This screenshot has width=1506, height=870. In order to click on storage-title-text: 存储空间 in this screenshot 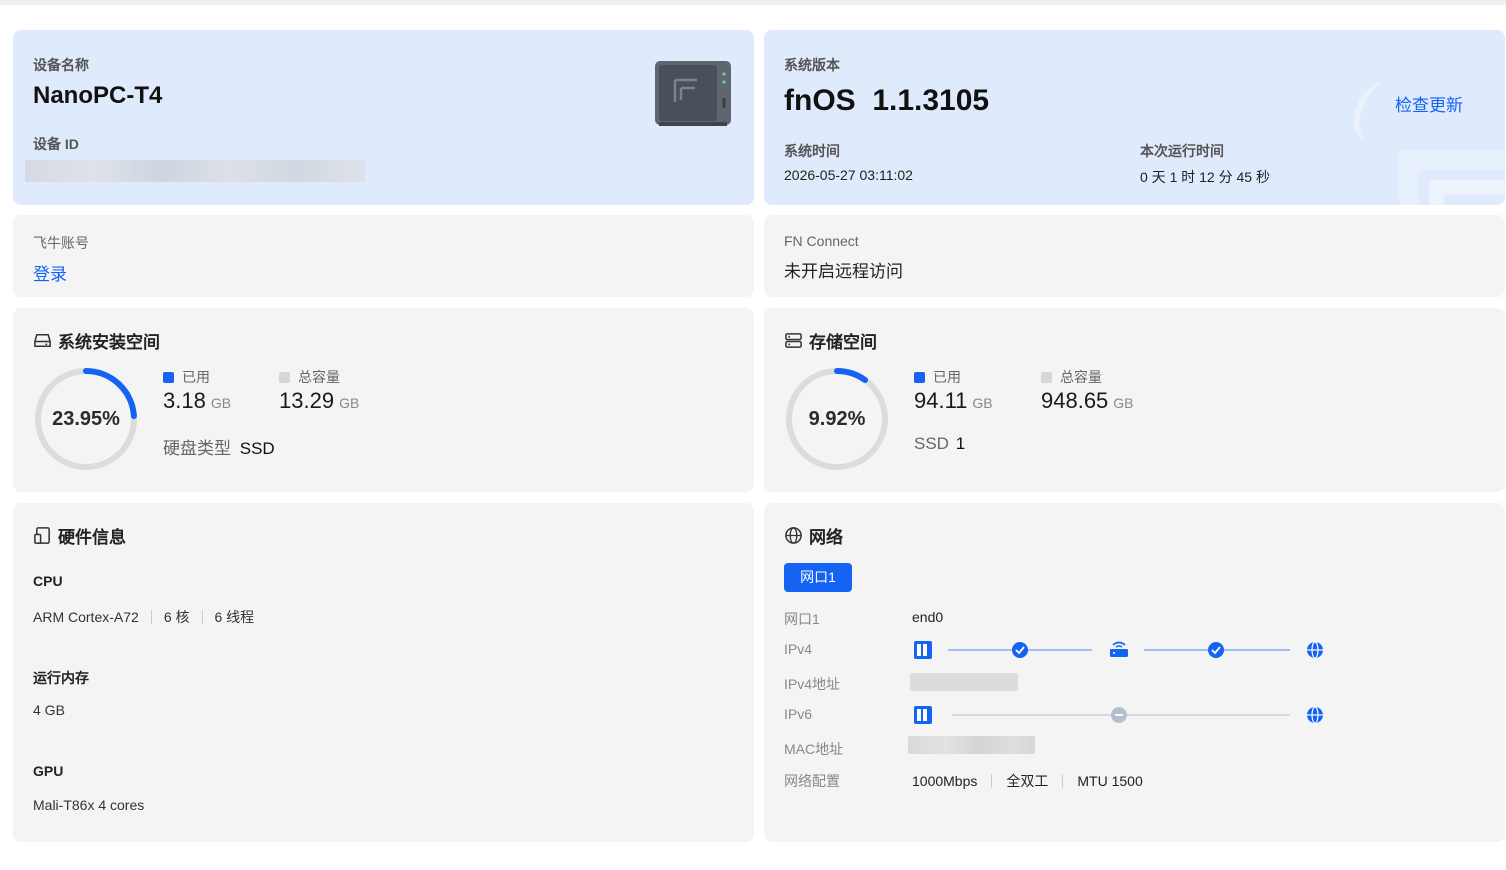, I will do `click(843, 342)`.